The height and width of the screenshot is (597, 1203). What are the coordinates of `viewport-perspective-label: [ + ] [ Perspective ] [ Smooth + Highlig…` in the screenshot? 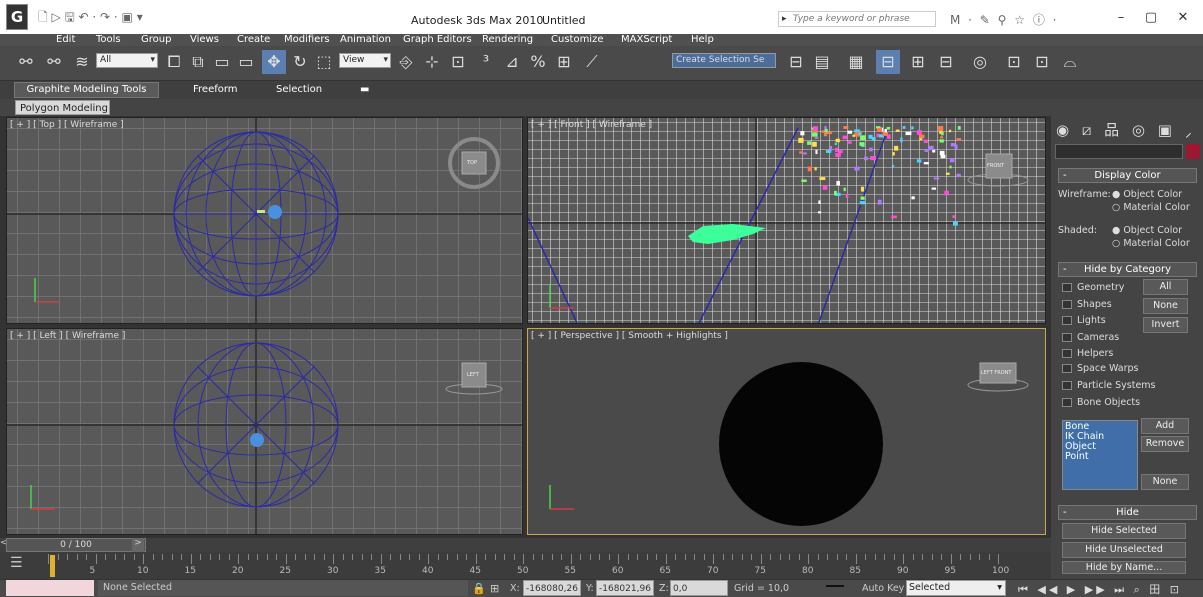 It's located at (629, 336).